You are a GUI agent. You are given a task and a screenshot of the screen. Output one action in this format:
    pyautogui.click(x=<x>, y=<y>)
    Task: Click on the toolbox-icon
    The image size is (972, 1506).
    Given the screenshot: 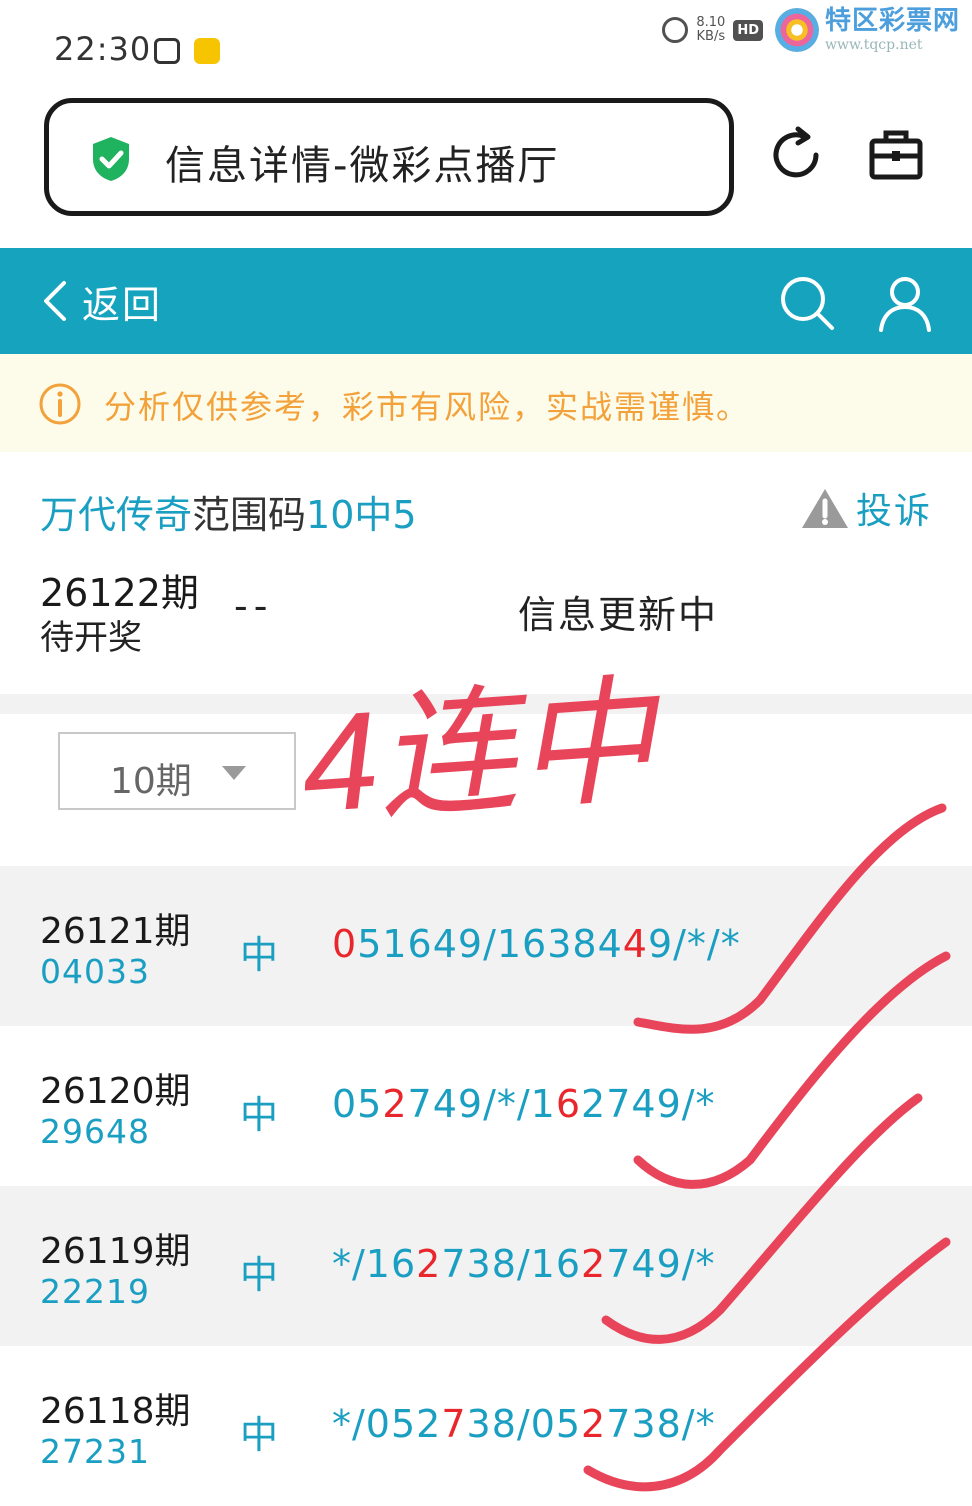 What is the action you would take?
    pyautogui.click(x=896, y=155)
    